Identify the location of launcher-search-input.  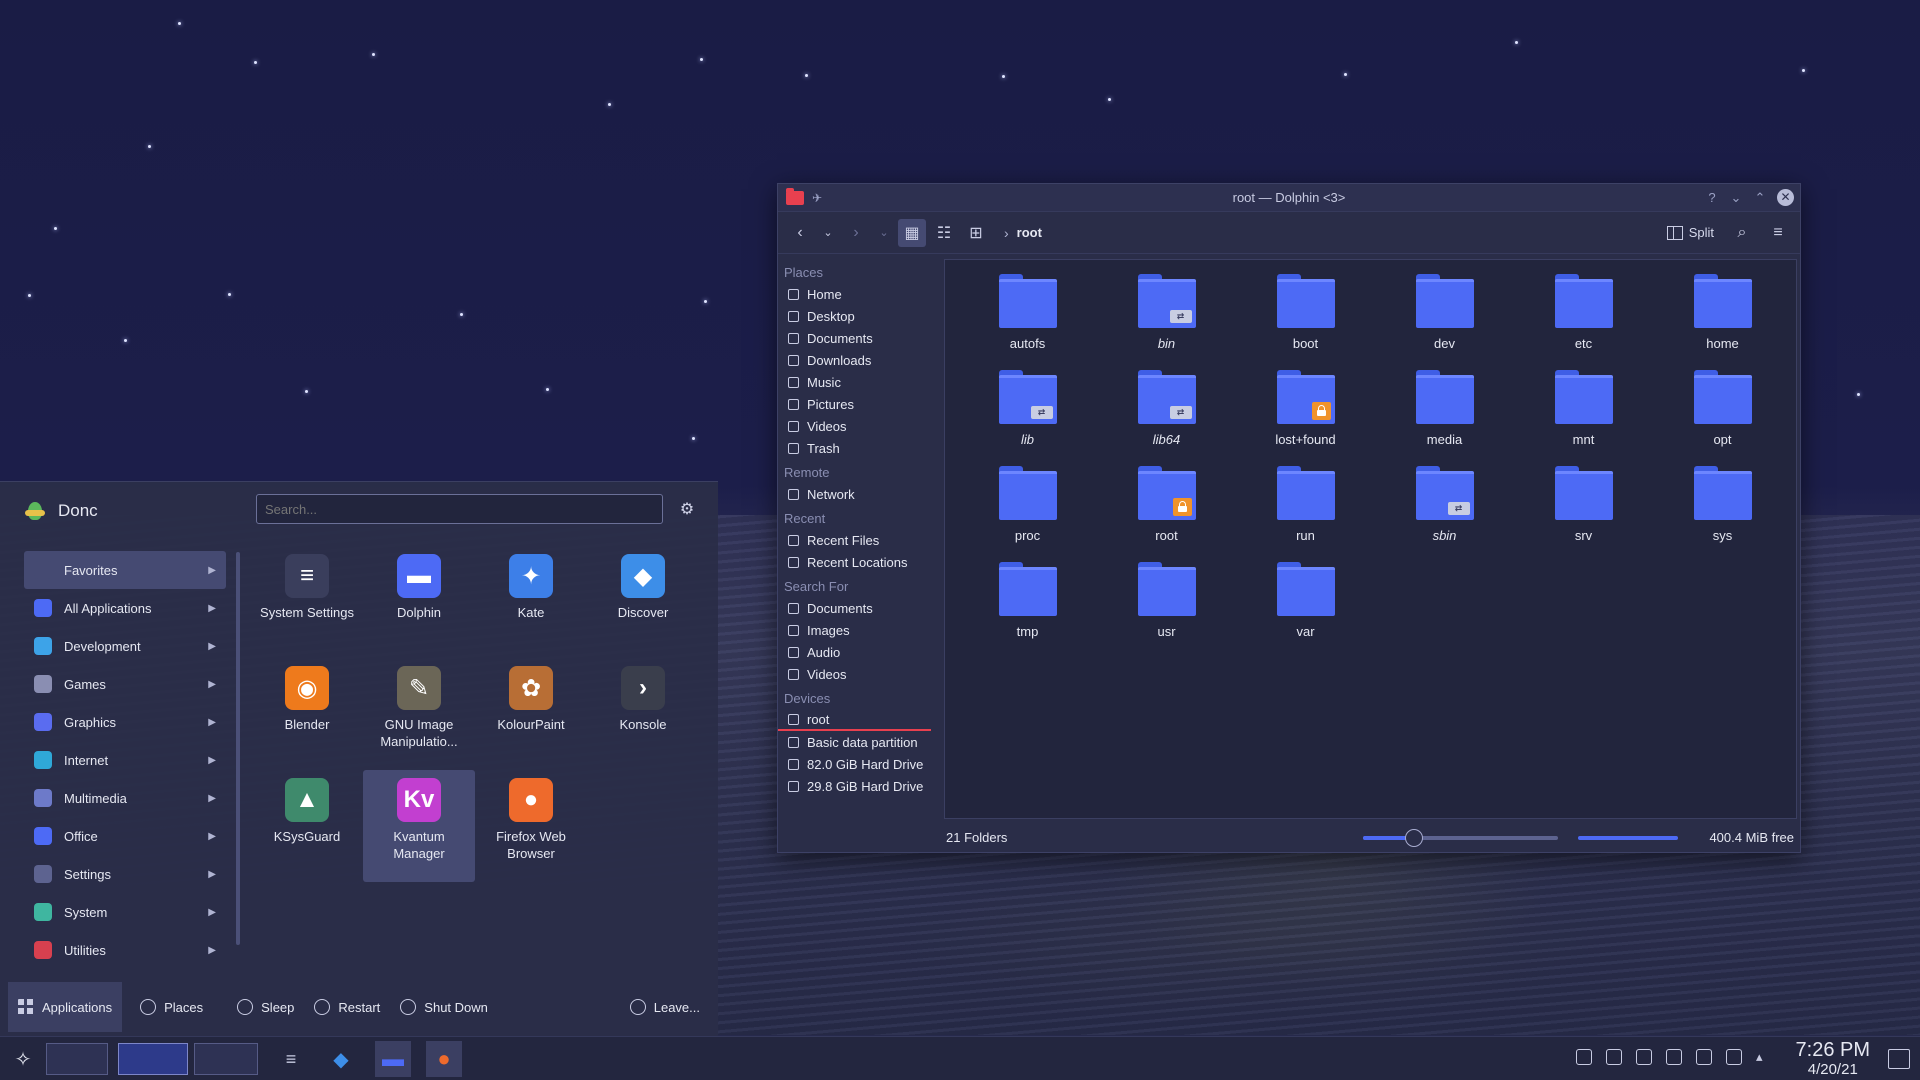
(459, 509).